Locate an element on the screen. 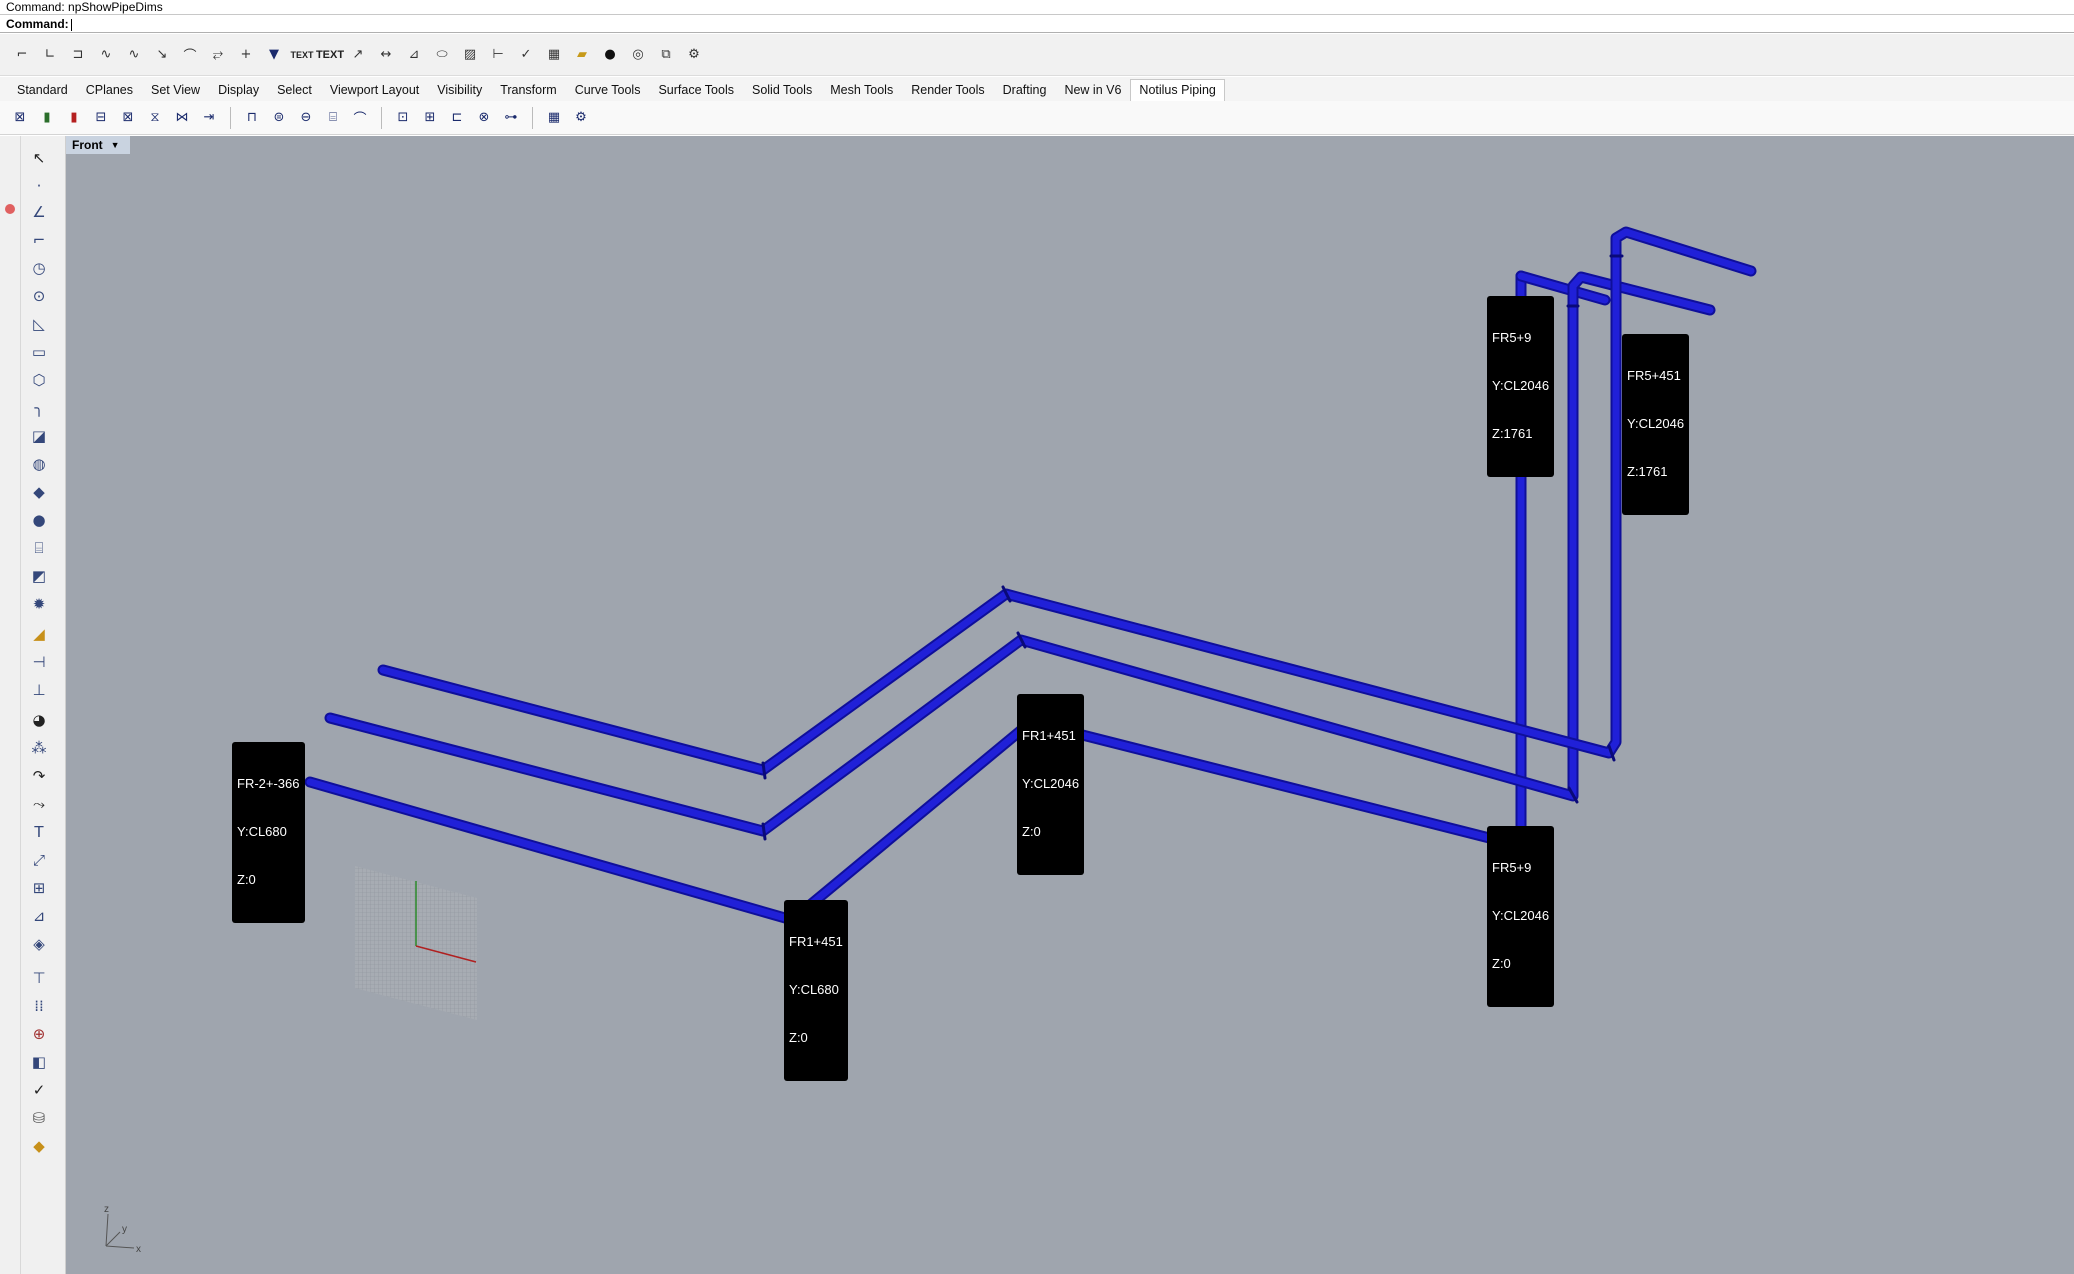 Image resolution: width=2074 pixels, height=1274 pixels. layer-tool-icon: ◕ is located at coordinates (39, 720).